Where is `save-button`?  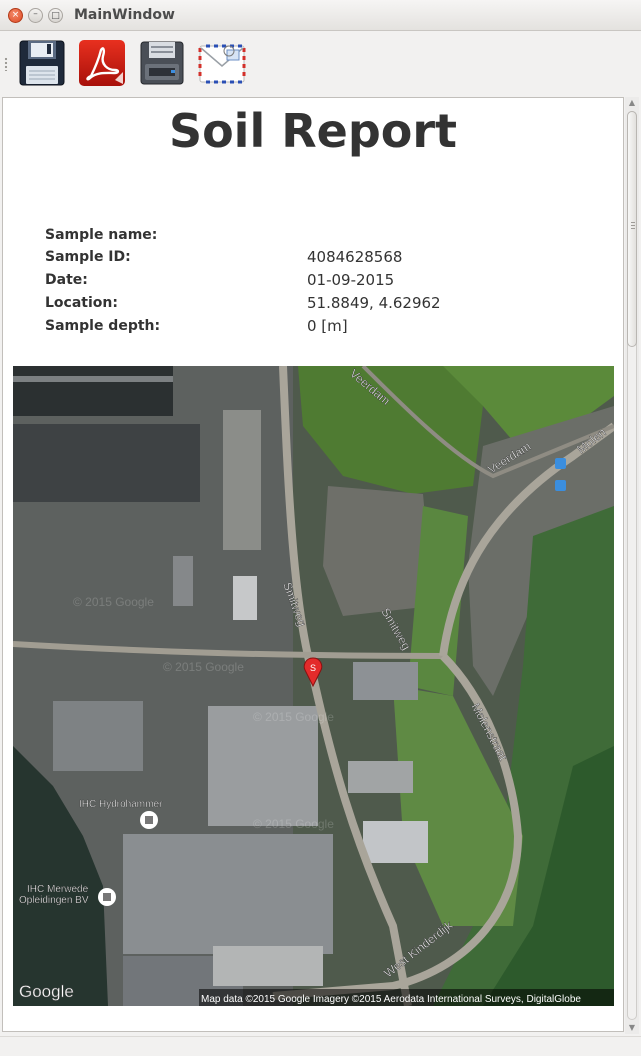
save-button is located at coordinates (42, 63).